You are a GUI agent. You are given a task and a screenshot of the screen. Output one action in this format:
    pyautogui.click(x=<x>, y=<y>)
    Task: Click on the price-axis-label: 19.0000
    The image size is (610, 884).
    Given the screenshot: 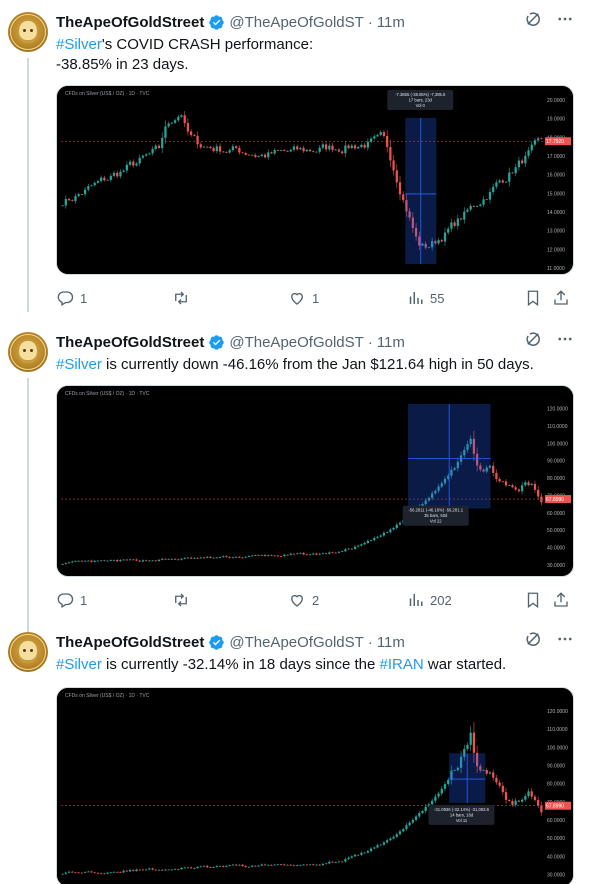 What is the action you would take?
    pyautogui.click(x=556, y=120)
    